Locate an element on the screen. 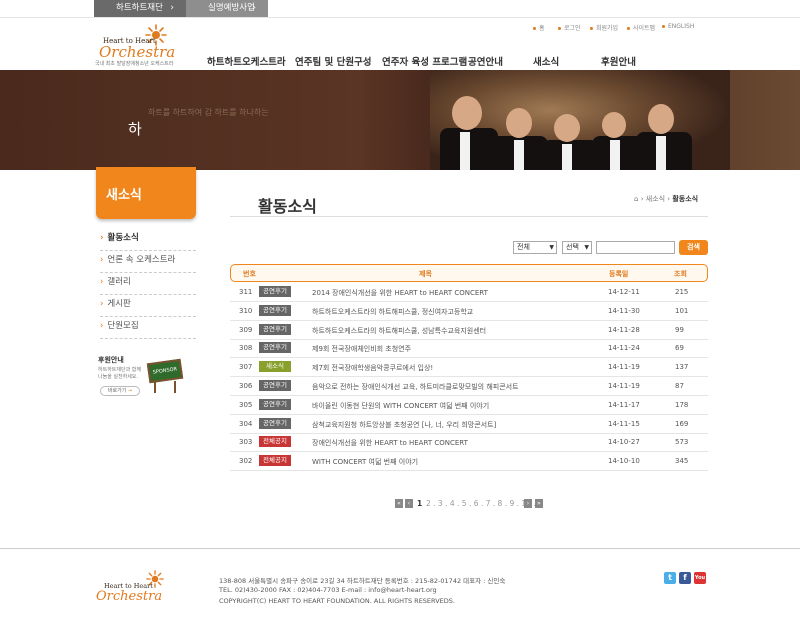 The width and height of the screenshot is (800, 629). page-title: 활동소식 is located at coordinates (287, 206).